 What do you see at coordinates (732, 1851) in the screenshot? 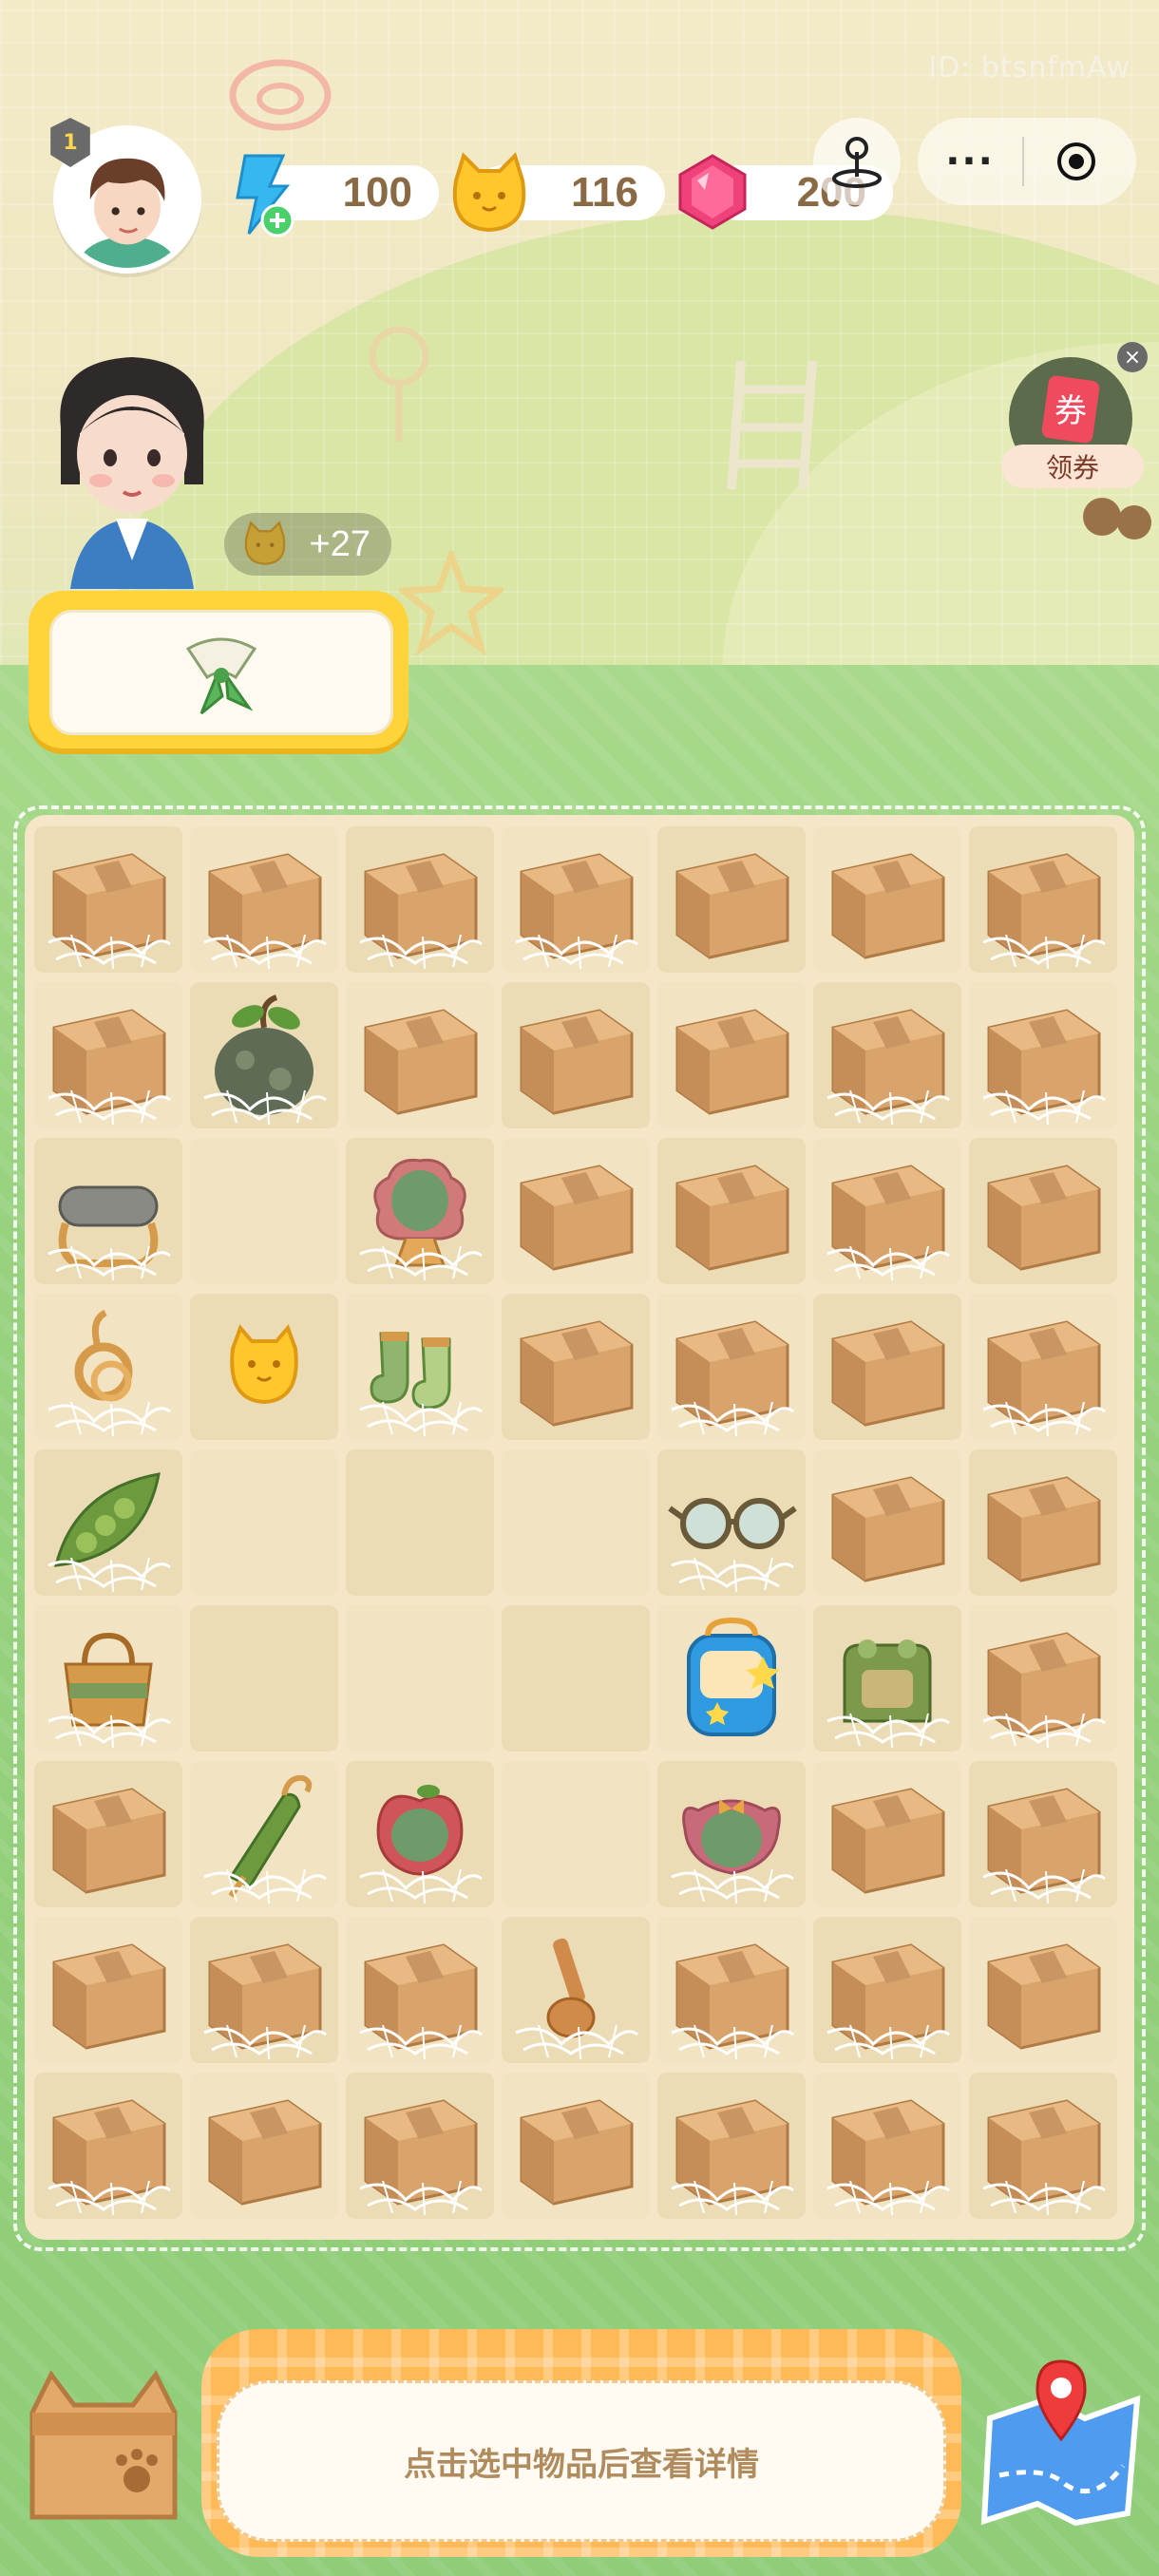
I see `bow-mirror-cobweb-icon` at bounding box center [732, 1851].